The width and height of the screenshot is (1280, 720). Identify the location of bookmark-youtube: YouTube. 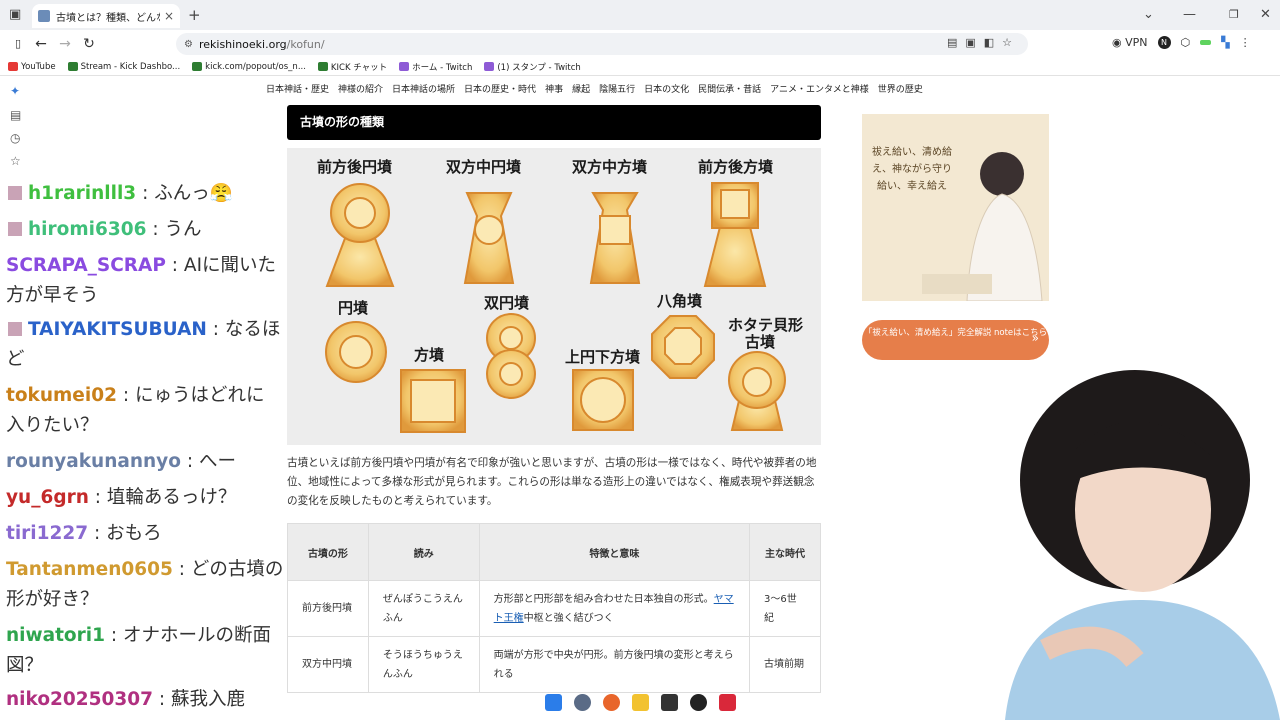
(32, 67).